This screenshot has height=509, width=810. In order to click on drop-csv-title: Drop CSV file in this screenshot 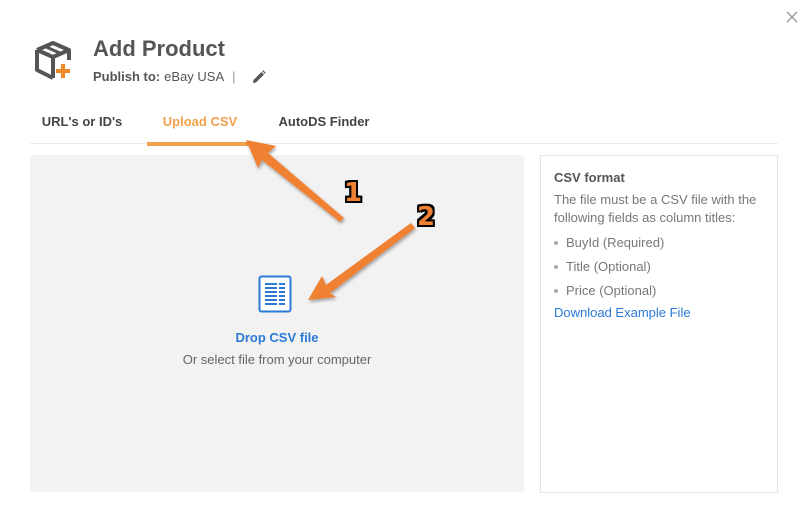, I will do `click(277, 337)`.